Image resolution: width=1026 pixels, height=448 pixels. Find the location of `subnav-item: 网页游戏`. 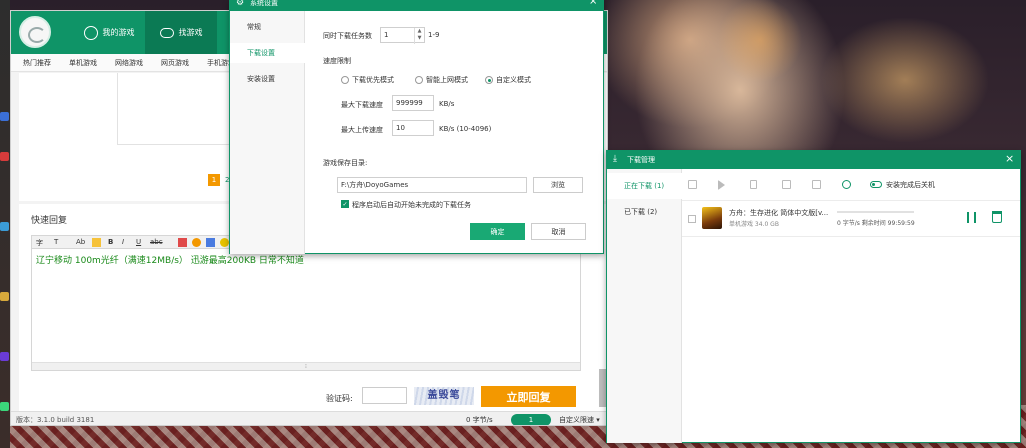

subnav-item: 网页游戏 is located at coordinates (175, 63).